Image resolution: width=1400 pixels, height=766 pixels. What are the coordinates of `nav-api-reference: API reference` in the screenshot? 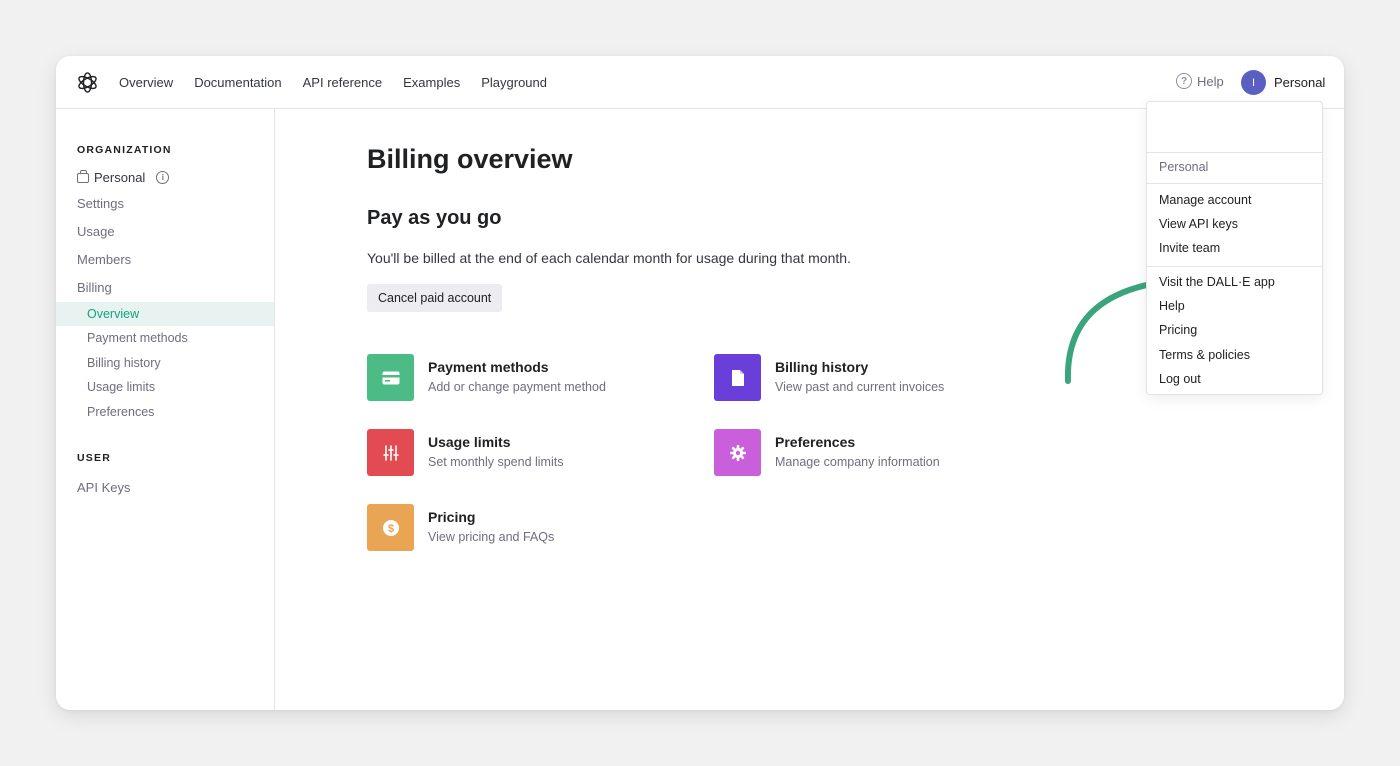 It's located at (343, 82).